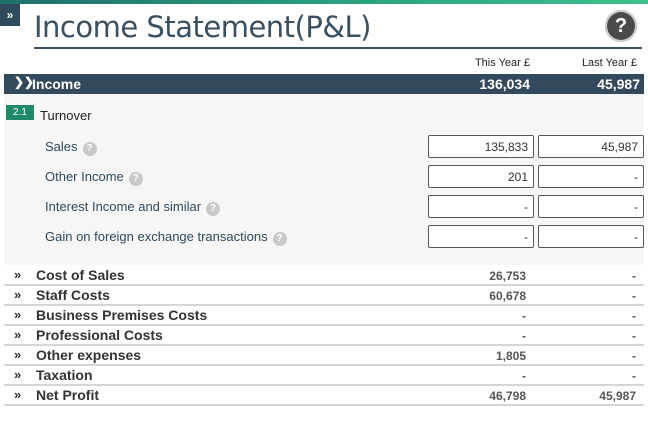 The image size is (648, 429). What do you see at coordinates (481, 206) in the screenshot?
I see `interest-income-this-year-input` at bounding box center [481, 206].